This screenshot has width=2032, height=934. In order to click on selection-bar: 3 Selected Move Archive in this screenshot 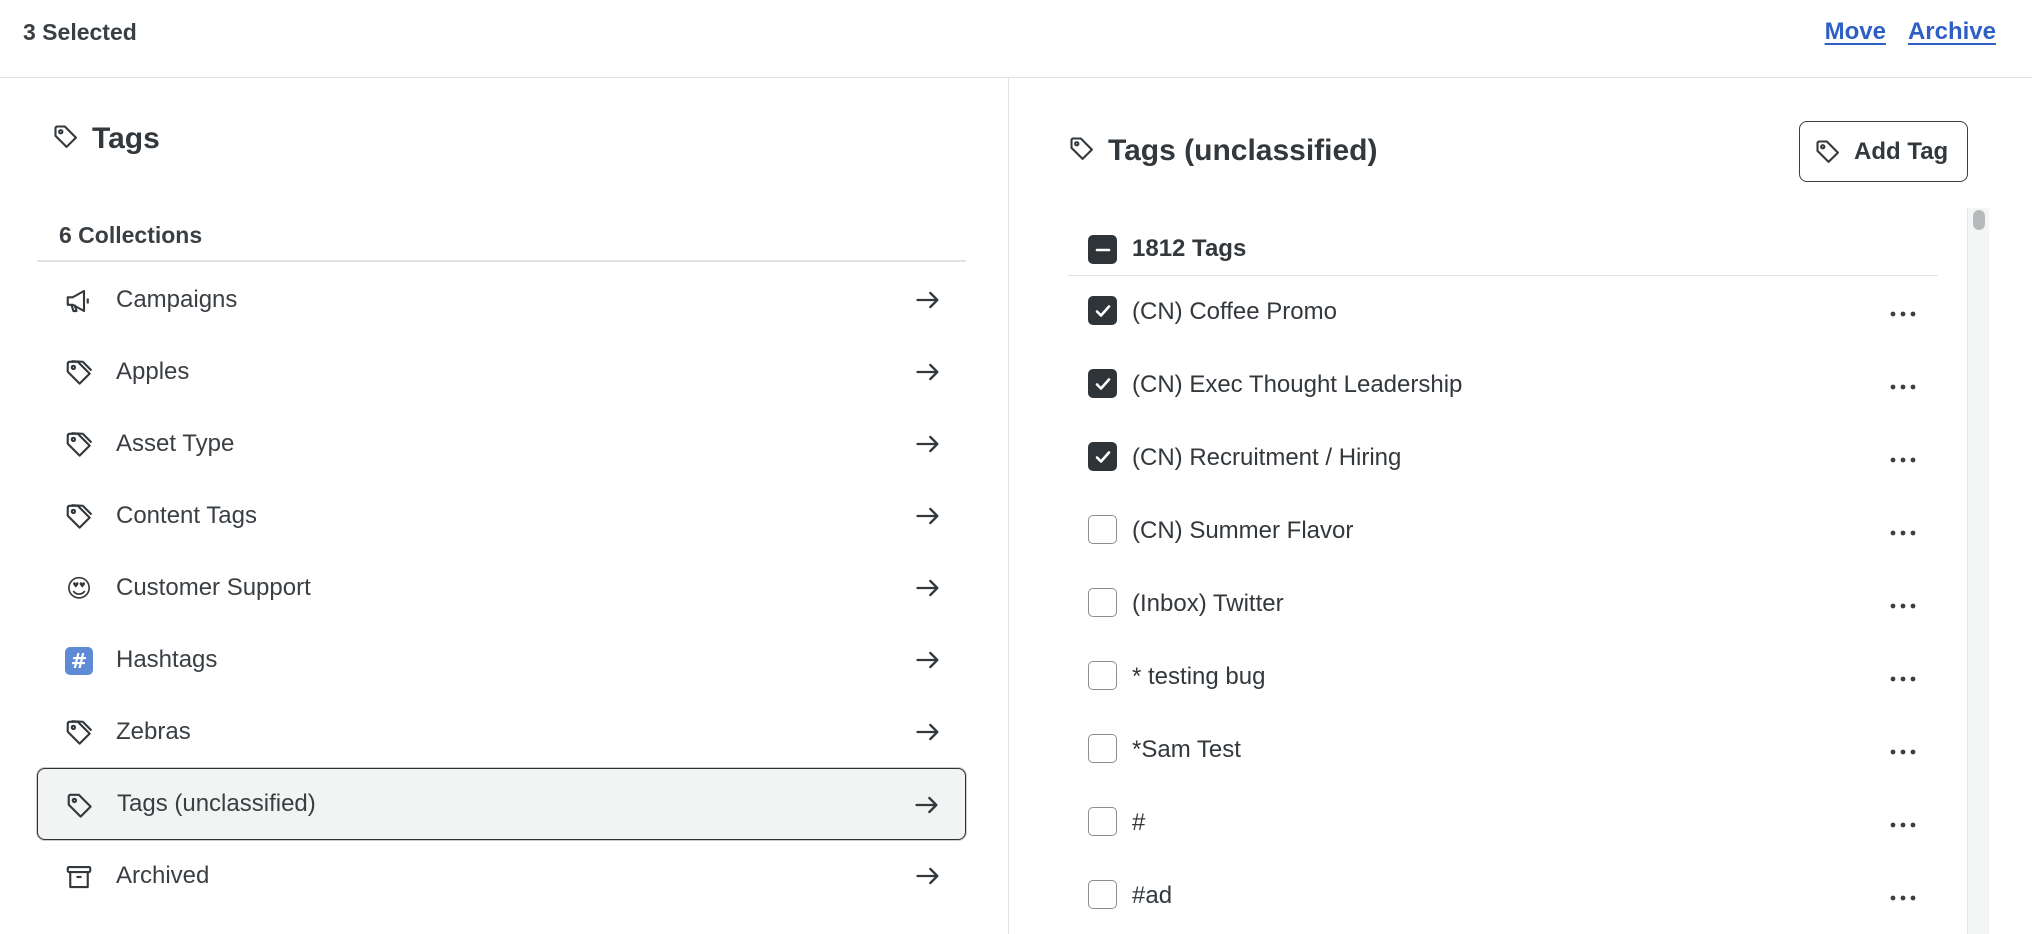, I will do `click(1016, 39)`.